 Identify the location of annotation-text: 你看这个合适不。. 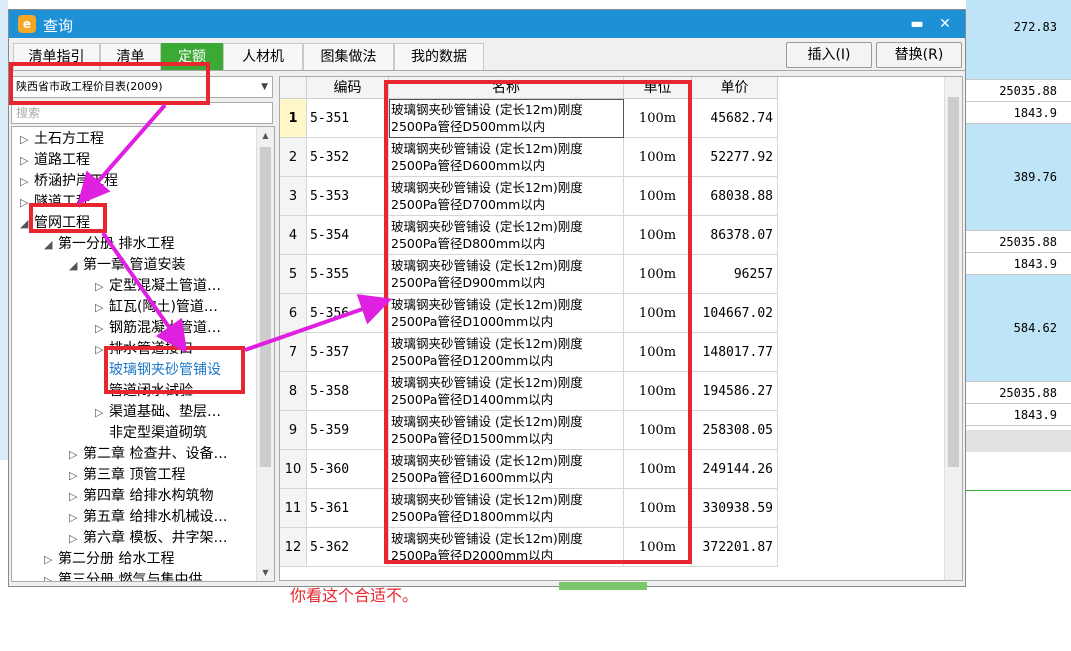
(354, 595).